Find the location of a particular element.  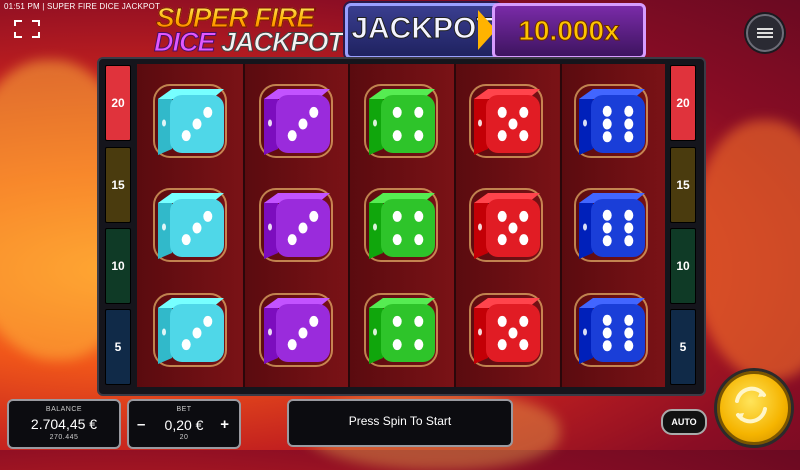

game-logo: SUPER FIRE DICE JACKPOT is located at coordinates (247, 29).